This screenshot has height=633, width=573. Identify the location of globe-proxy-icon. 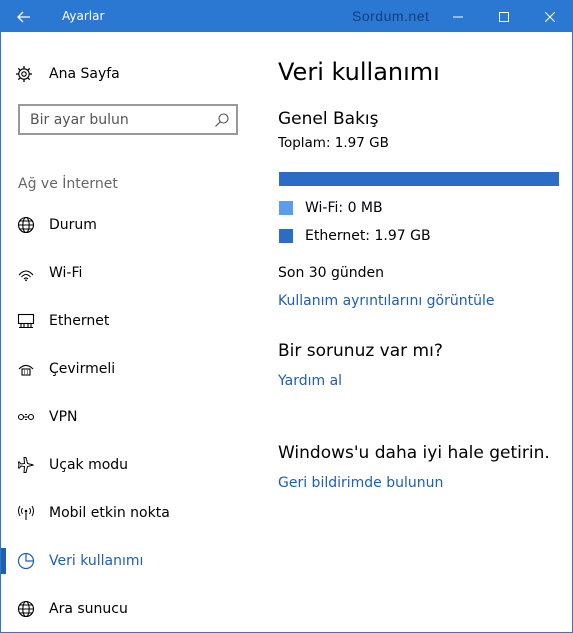
(26, 609).